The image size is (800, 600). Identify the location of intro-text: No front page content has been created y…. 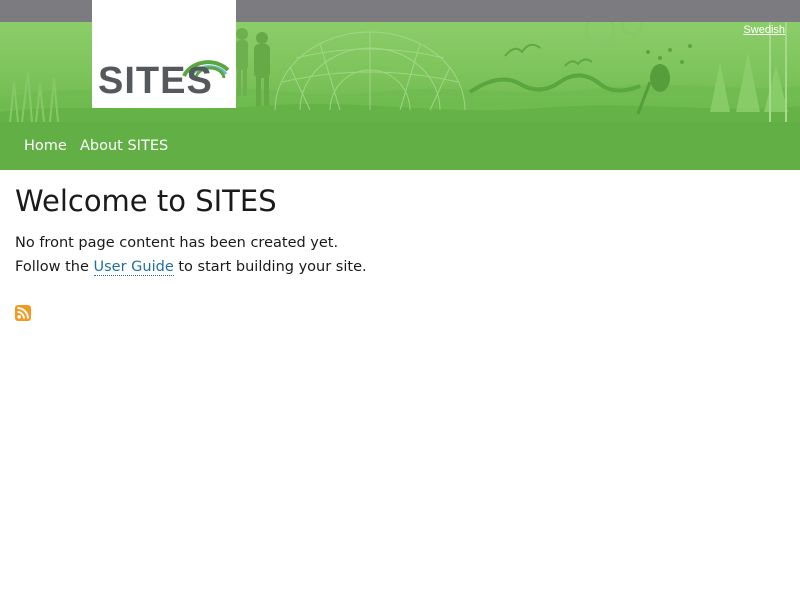
(177, 243).